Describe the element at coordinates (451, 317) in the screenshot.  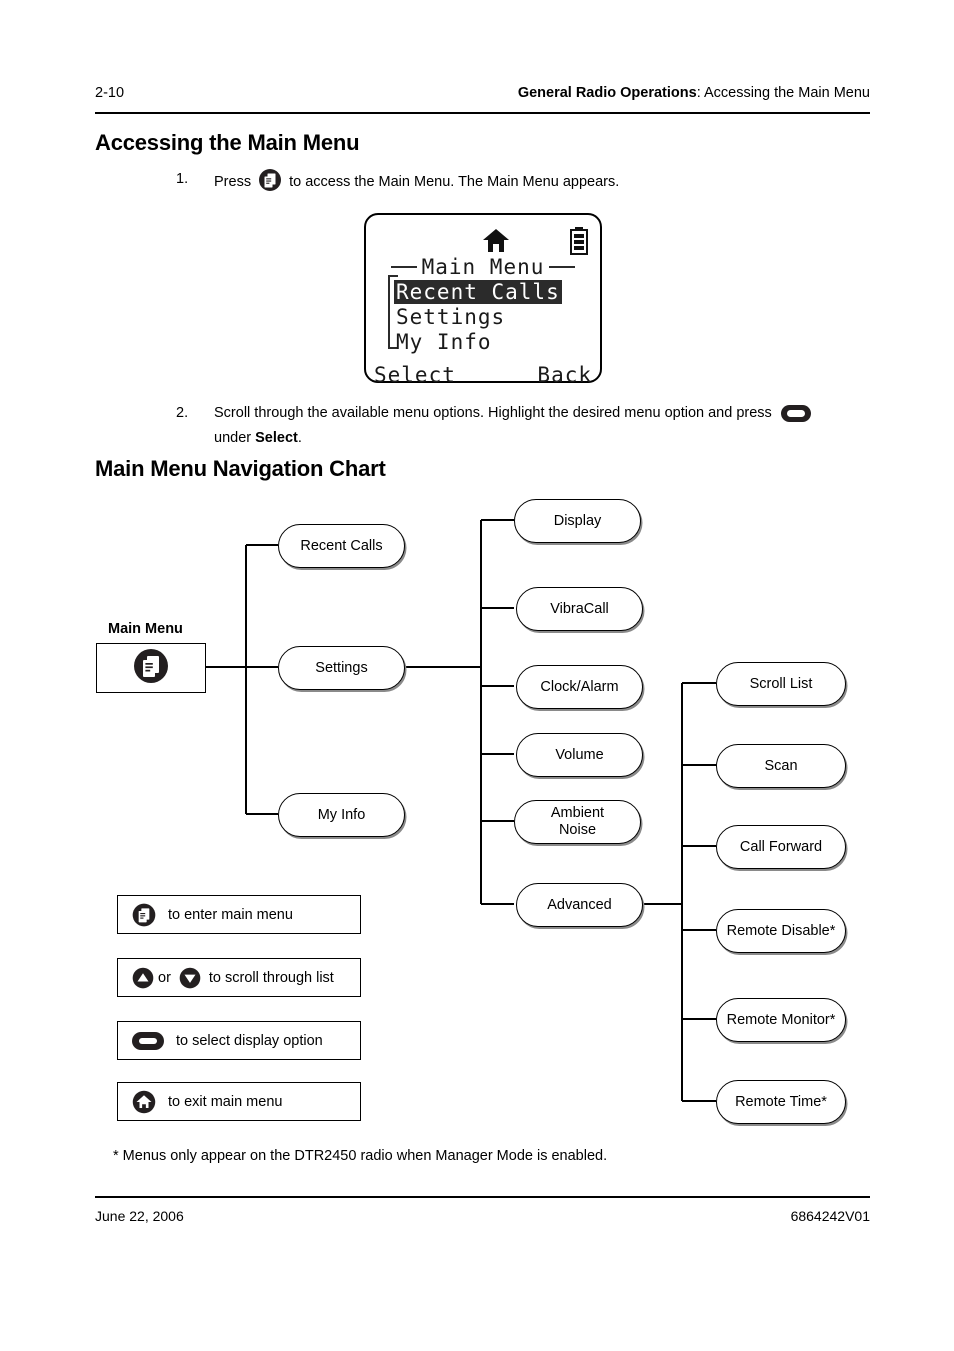
I see `lcd-item-settings: Settings` at that location.